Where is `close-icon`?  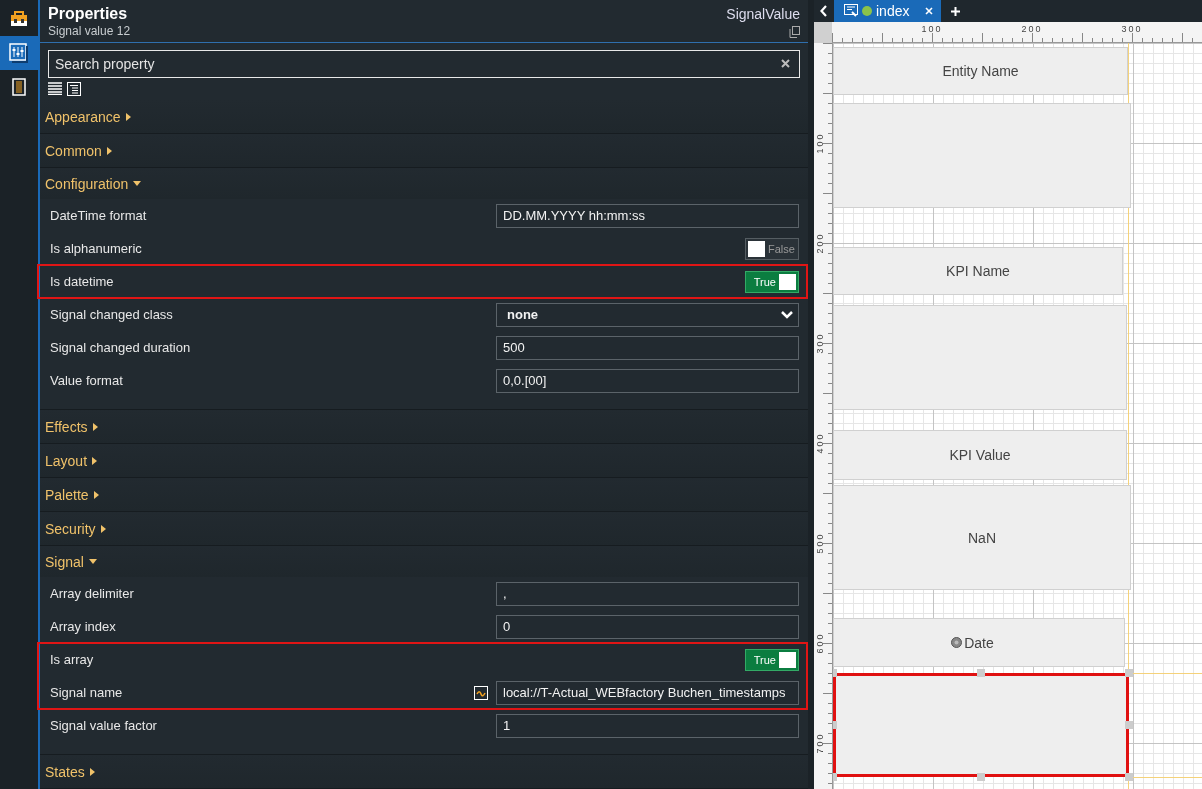 close-icon is located at coordinates (929, 11).